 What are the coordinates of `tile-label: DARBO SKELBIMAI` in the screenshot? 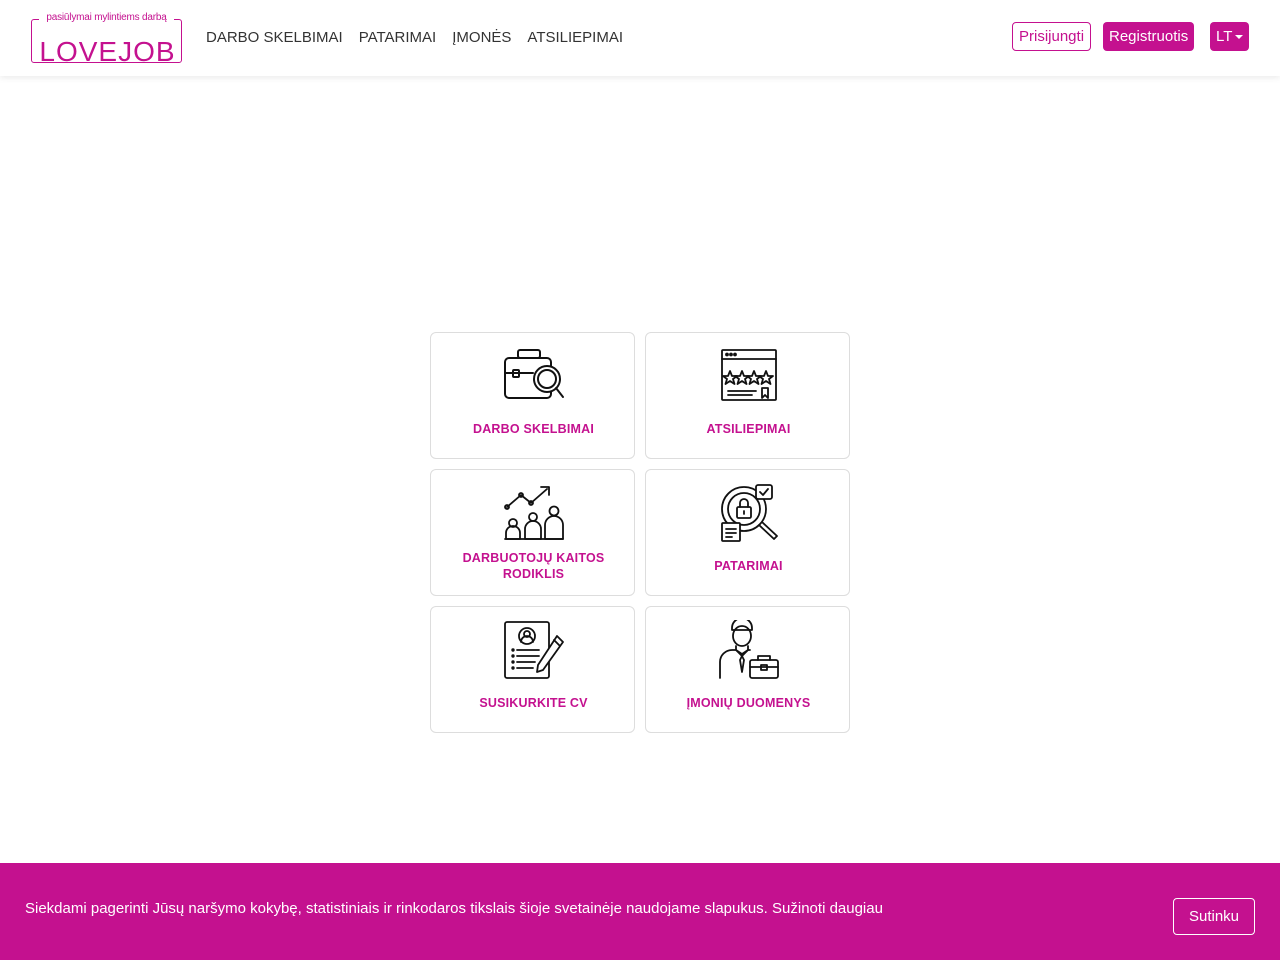 It's located at (533, 429).